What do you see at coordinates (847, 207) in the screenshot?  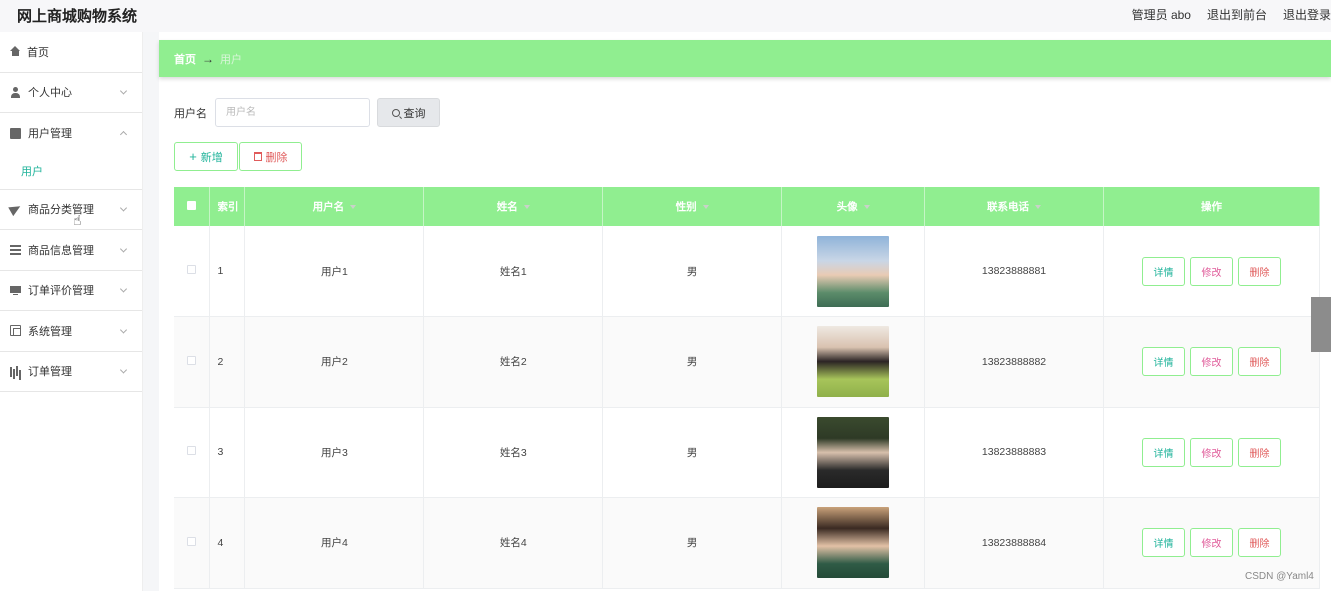 I see `column-header-label: 头像` at bounding box center [847, 207].